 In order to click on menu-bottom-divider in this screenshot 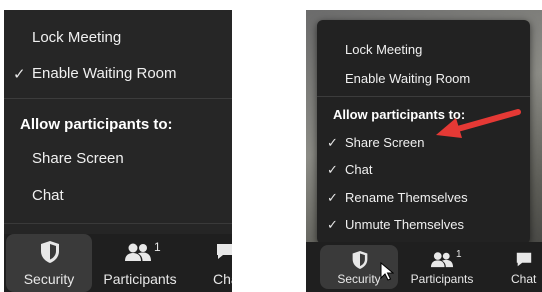, I will do `click(118, 223)`.